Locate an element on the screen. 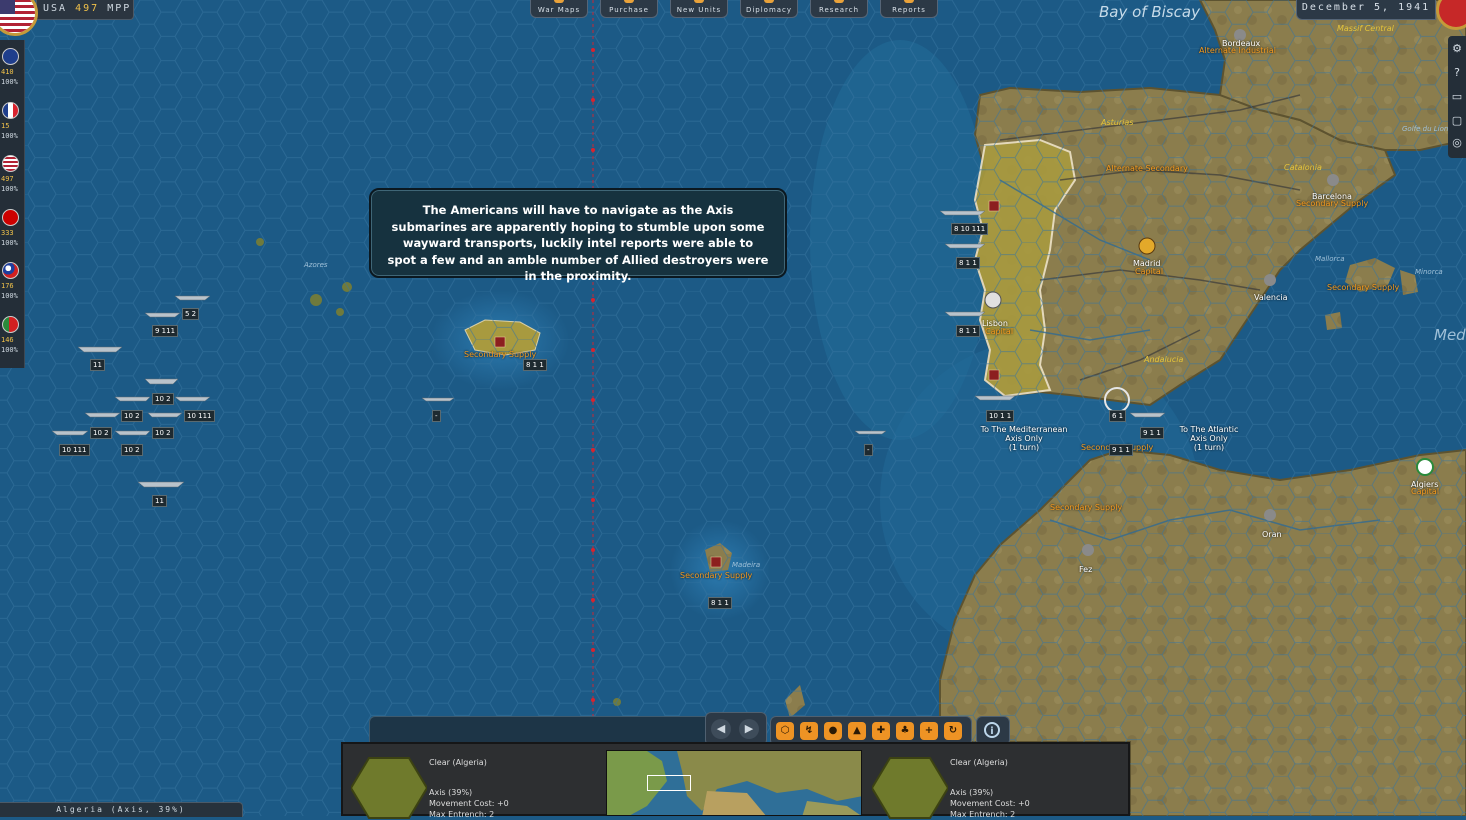 The image size is (1466, 820). supply-filter-icon: ↯ is located at coordinates (809, 731).